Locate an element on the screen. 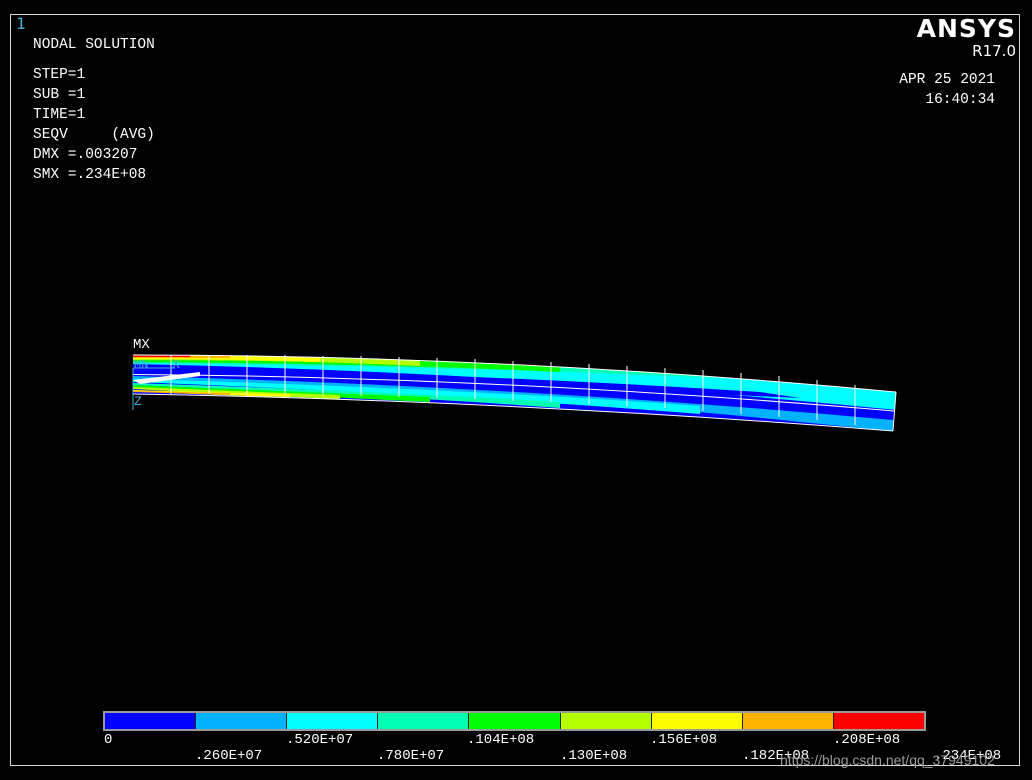  max-label: MX is located at coordinates (141, 345).